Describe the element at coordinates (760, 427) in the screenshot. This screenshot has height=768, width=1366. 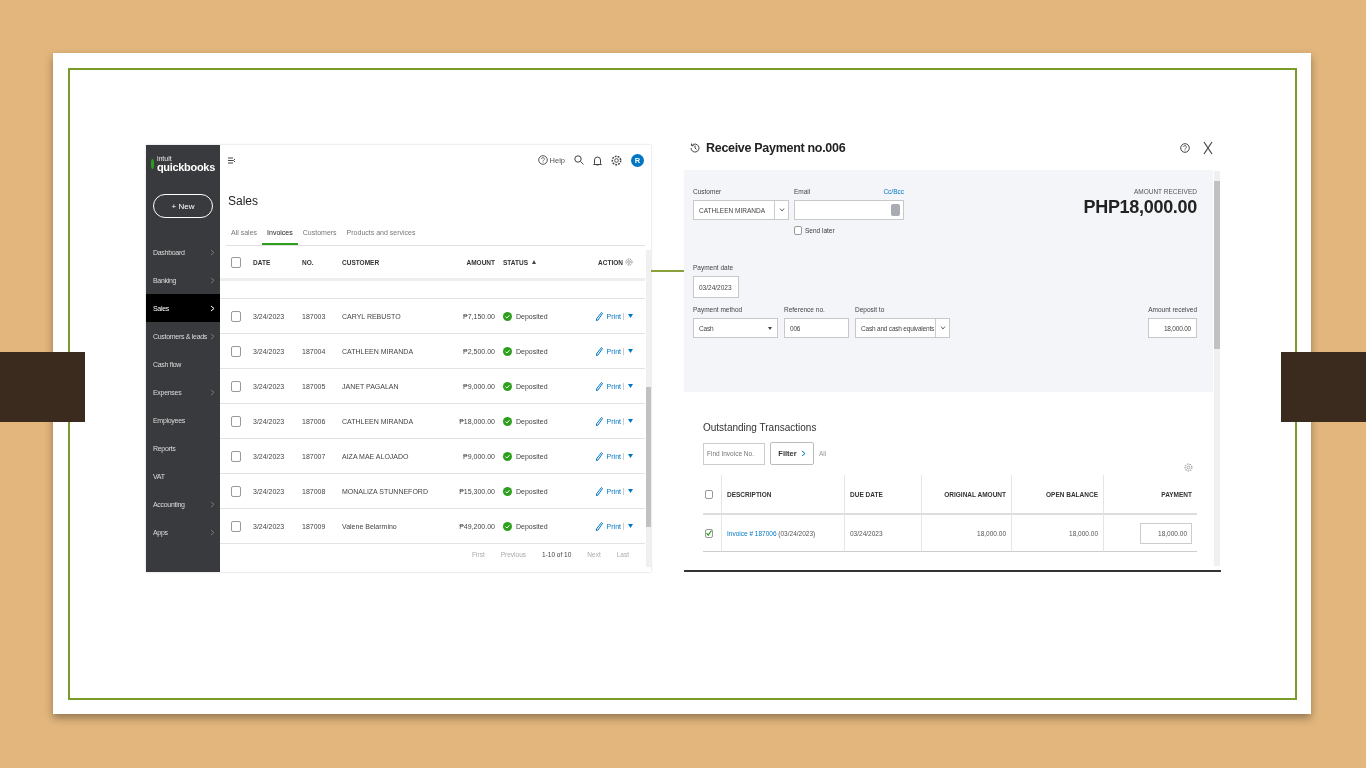
I see `section-title: Outstanding Transactions` at that location.